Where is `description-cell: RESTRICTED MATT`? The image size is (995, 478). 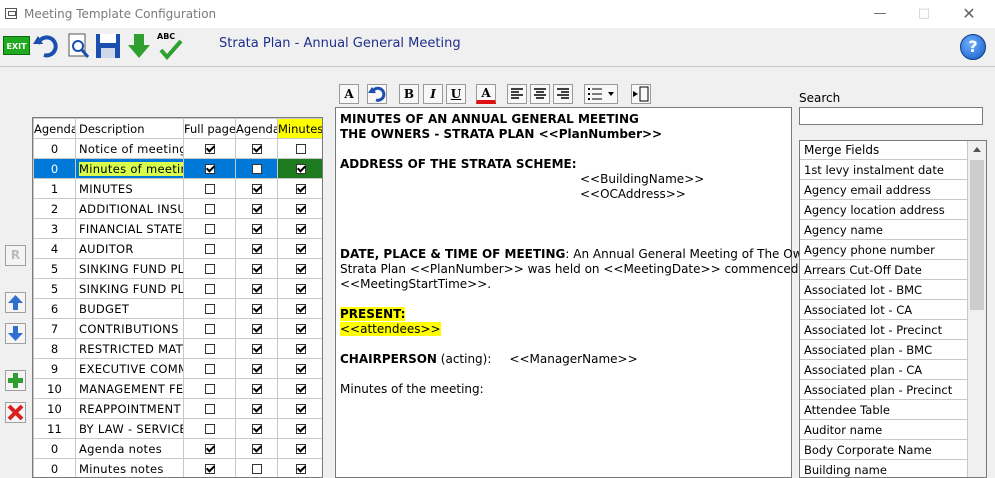 description-cell: RESTRICTED MATT is located at coordinates (129, 348).